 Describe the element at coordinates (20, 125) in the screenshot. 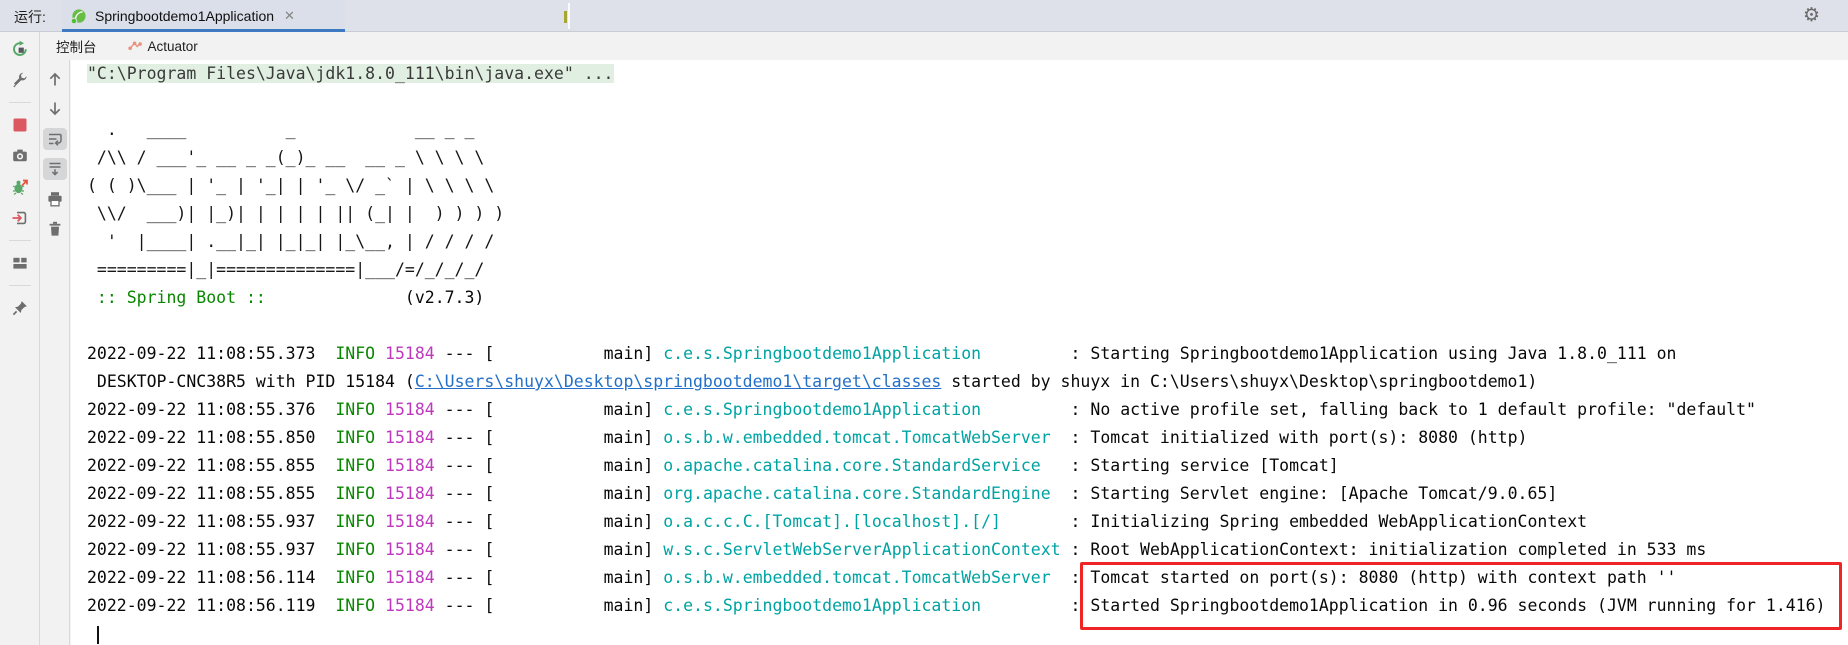

I see `stop-button` at that location.